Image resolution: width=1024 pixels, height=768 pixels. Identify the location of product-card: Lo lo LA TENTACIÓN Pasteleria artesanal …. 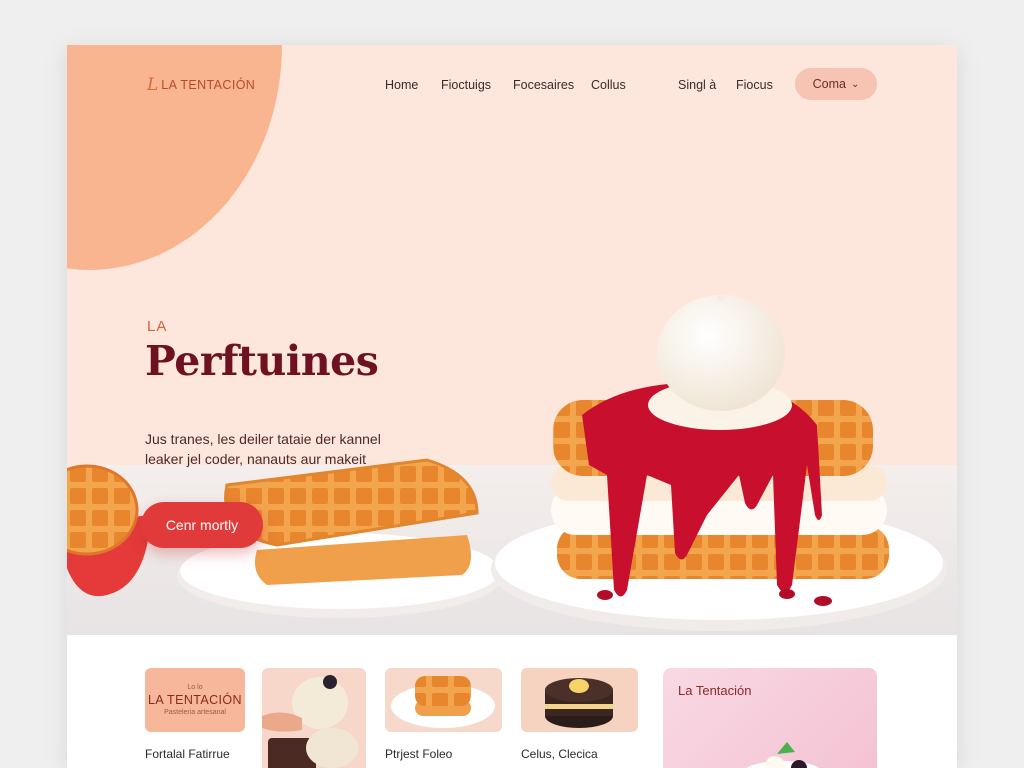
(195, 714).